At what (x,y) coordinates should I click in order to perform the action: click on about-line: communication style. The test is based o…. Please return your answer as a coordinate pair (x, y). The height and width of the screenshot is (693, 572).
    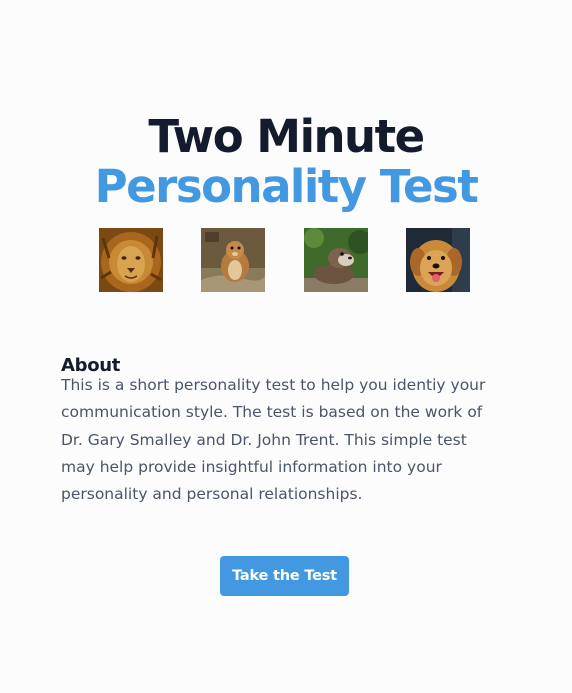
    Looking at the image, I should click on (272, 412).